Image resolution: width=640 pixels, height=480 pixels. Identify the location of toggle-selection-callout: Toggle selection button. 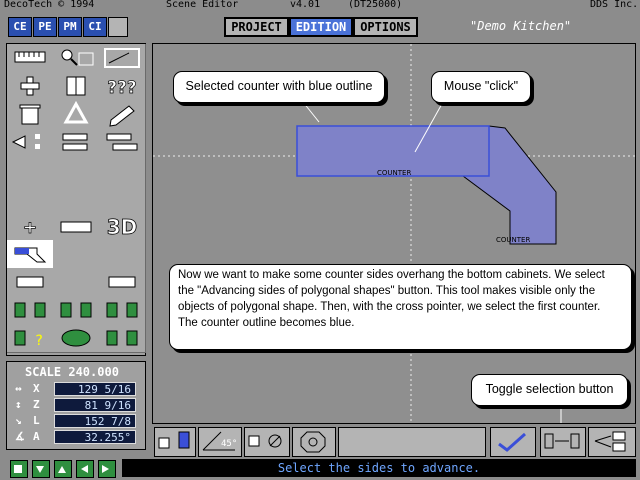
(549, 390).